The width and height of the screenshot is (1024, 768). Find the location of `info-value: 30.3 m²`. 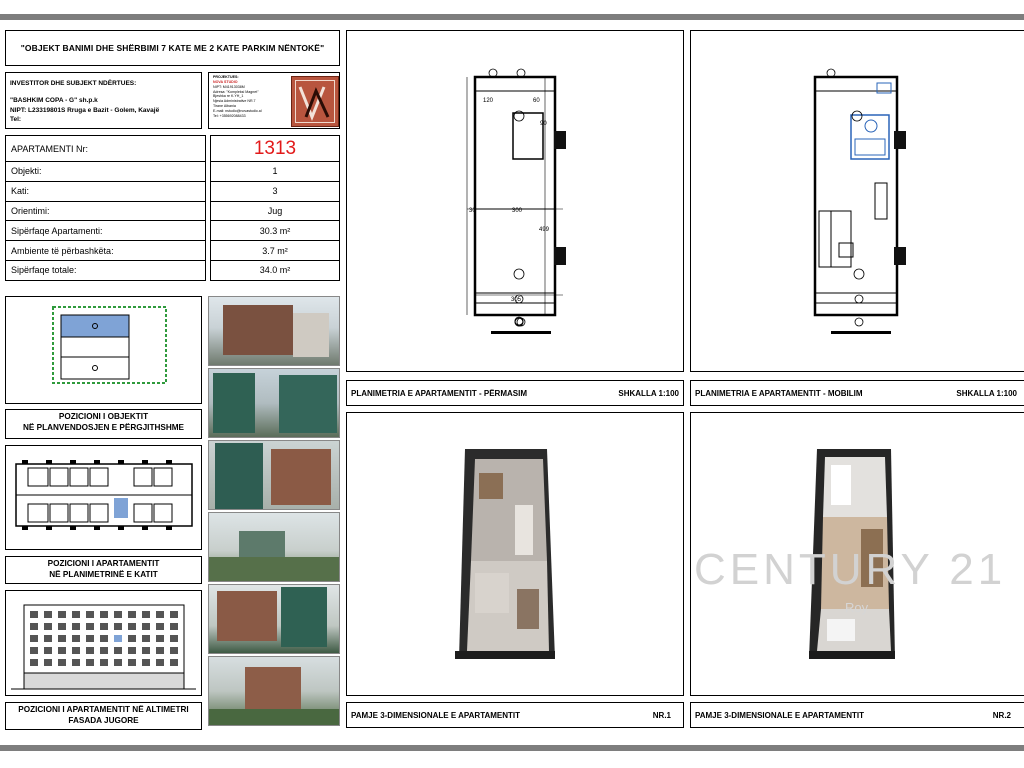

info-value: 30.3 m² is located at coordinates (275, 231).